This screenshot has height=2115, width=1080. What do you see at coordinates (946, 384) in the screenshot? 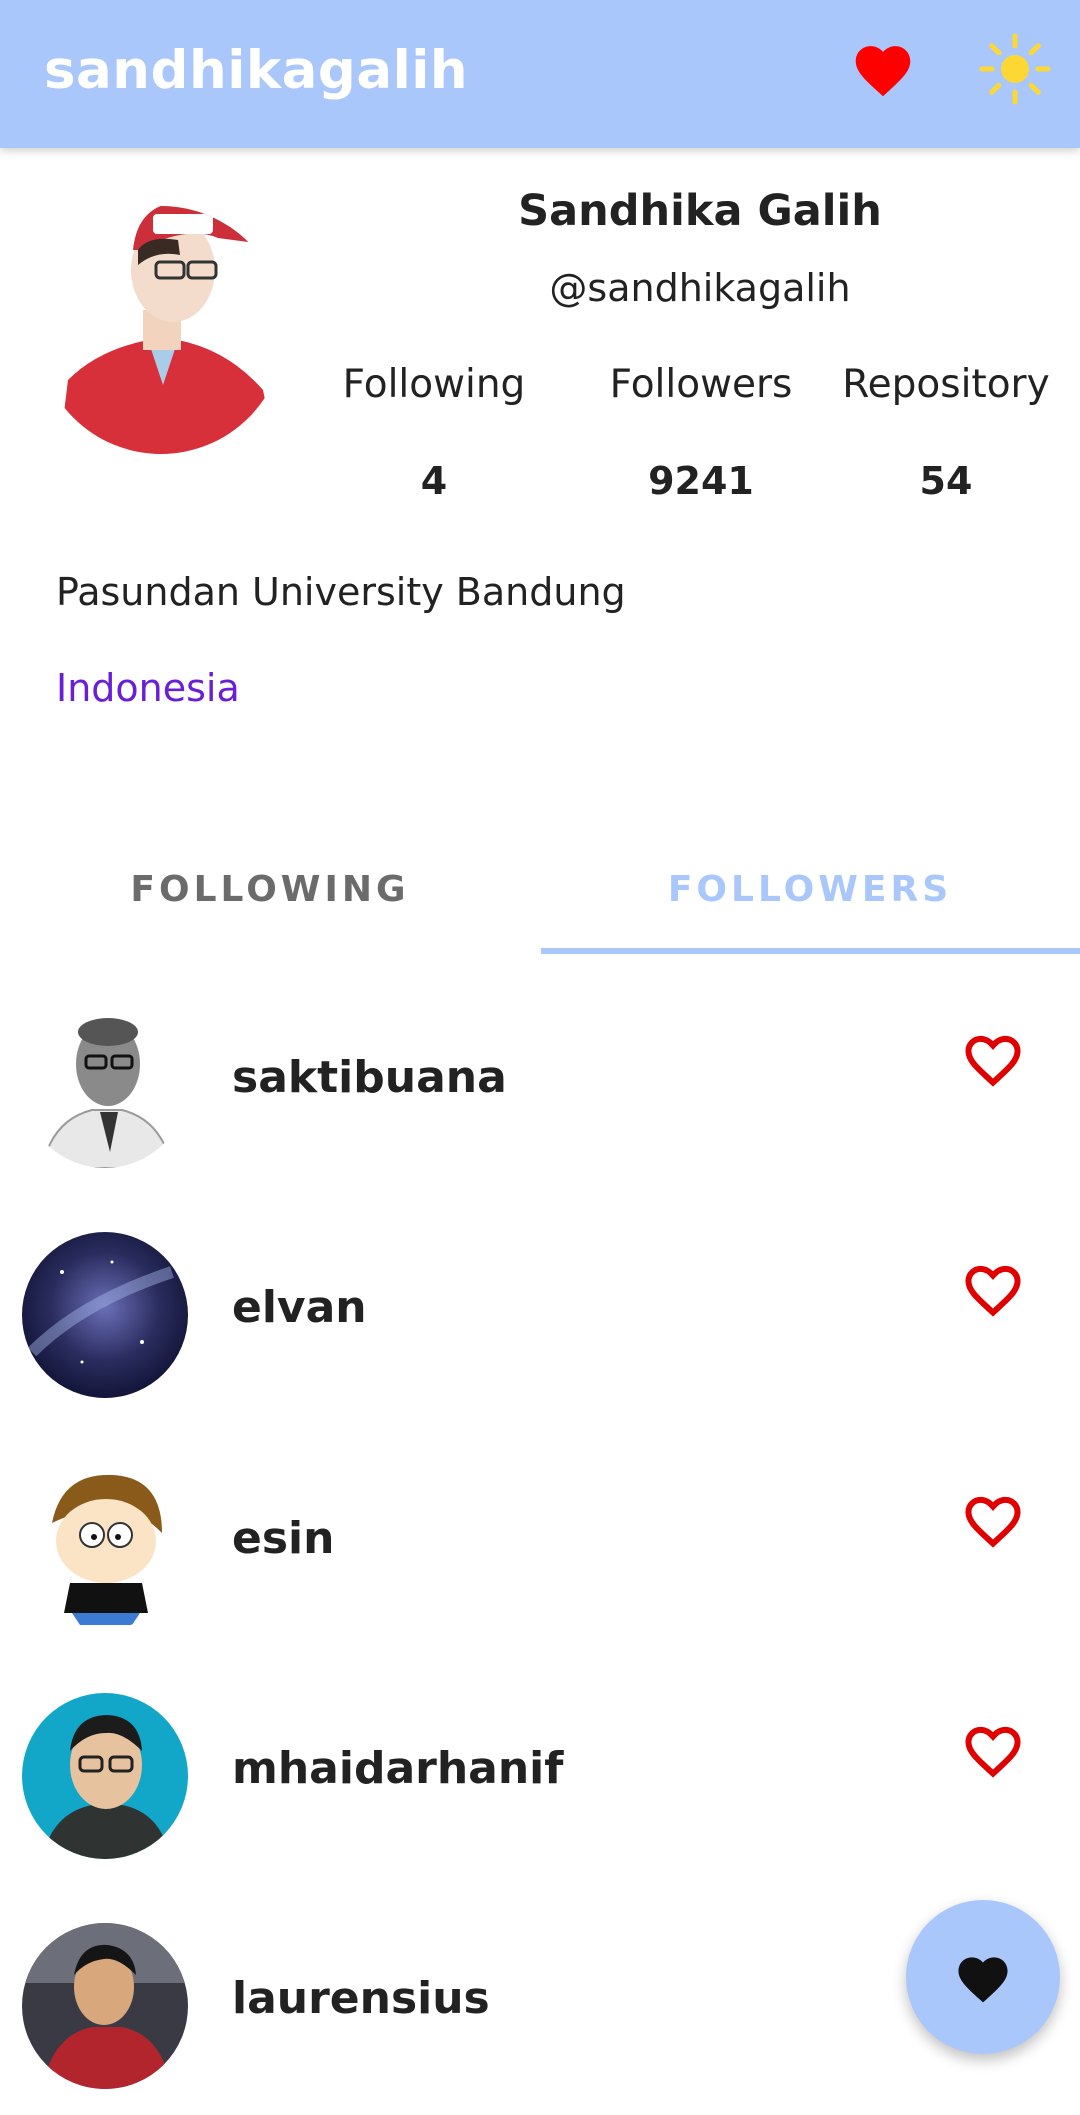
I see `stat-repository-label: Repository` at bounding box center [946, 384].